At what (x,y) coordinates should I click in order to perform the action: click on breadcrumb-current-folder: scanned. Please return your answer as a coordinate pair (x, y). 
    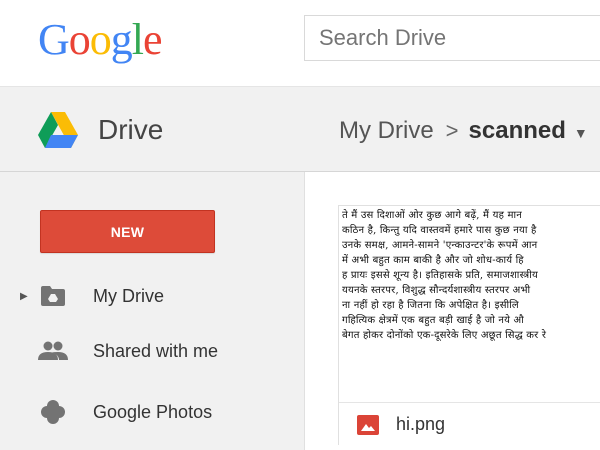
    Looking at the image, I should click on (517, 131).